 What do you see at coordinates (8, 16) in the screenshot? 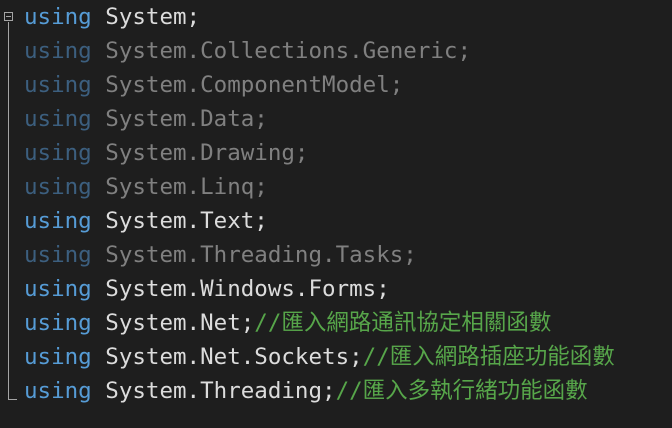
I see `collapse-toggle-icon` at bounding box center [8, 16].